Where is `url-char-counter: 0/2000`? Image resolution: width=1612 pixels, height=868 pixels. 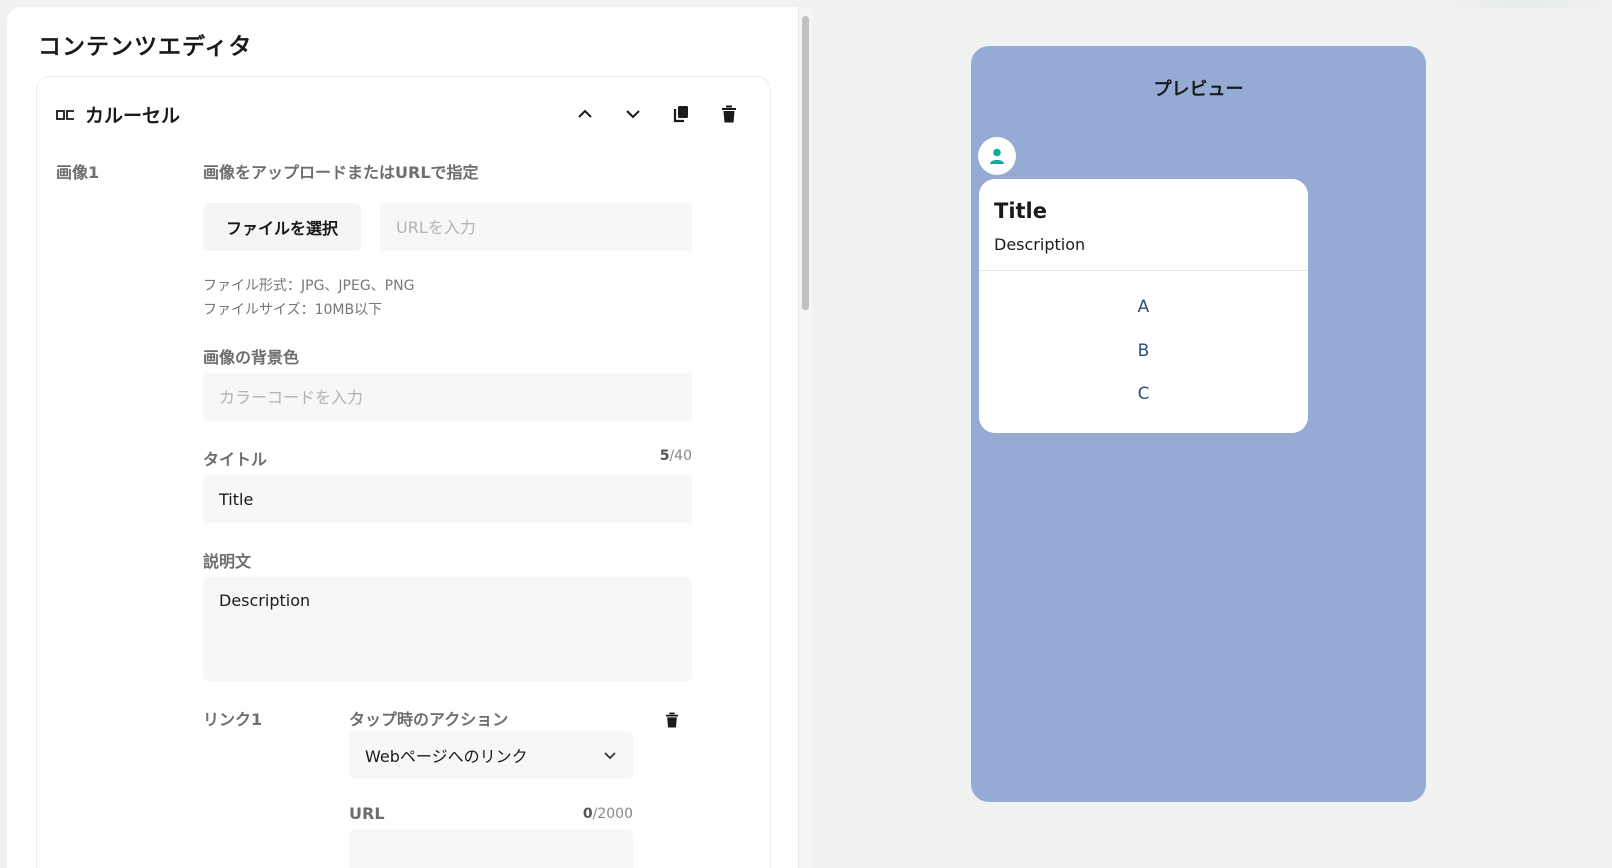
url-char-counter: 0/2000 is located at coordinates (583, 814).